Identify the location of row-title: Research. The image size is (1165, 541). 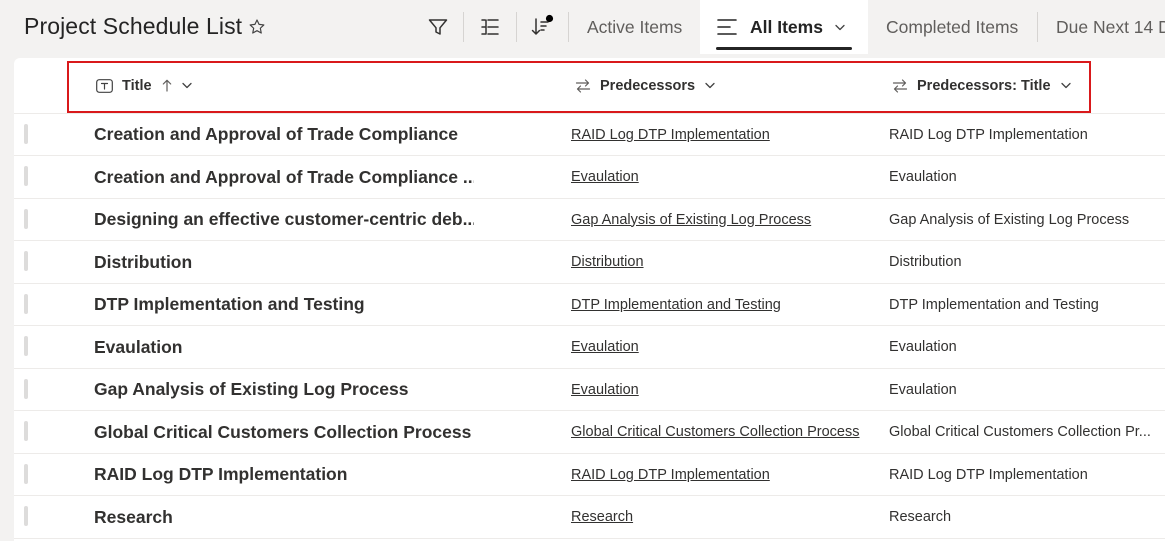
(284, 517).